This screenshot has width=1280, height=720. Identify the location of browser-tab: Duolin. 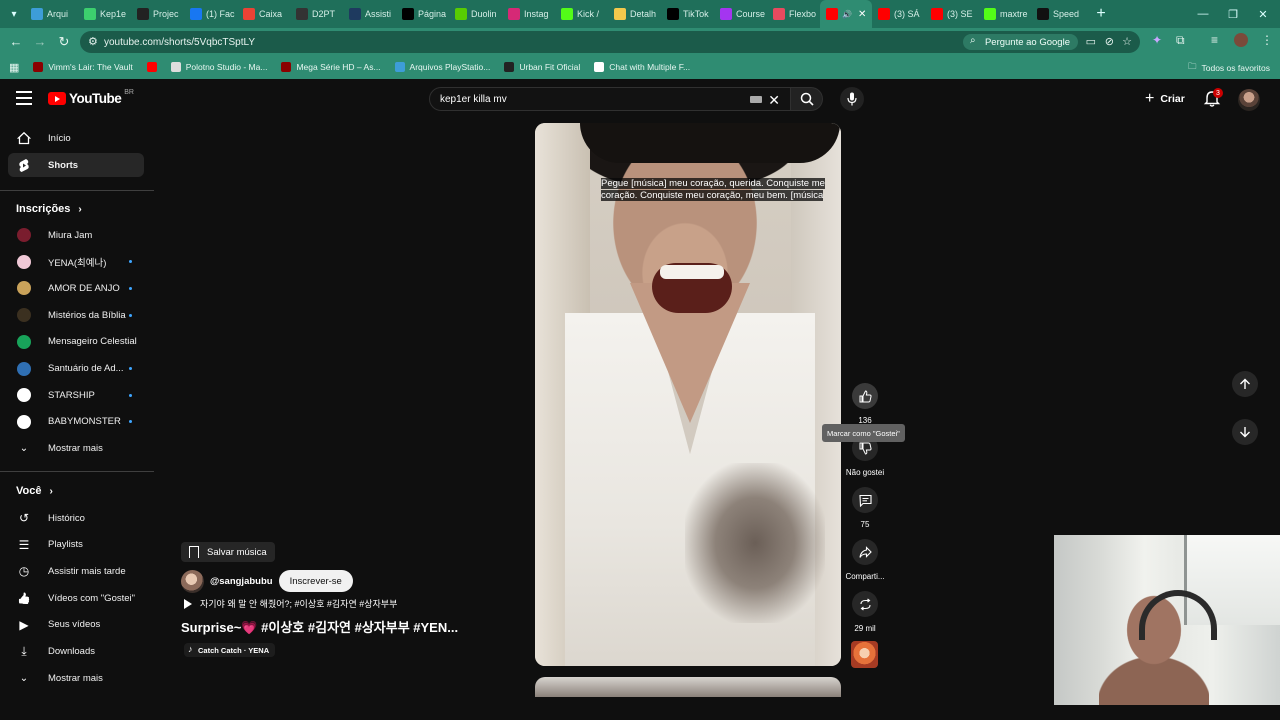
(475, 14).